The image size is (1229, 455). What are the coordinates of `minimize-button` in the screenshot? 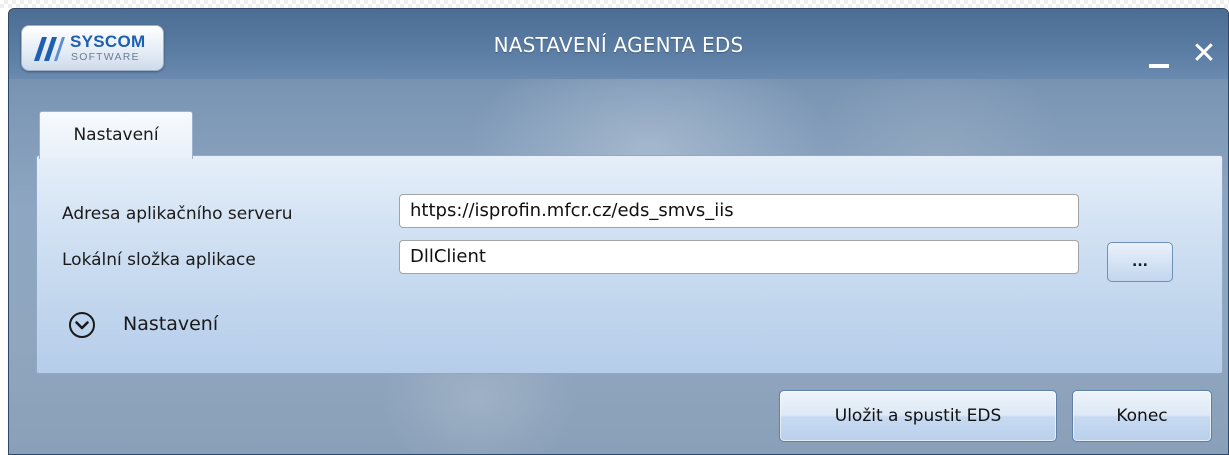 It's located at (1160, 60).